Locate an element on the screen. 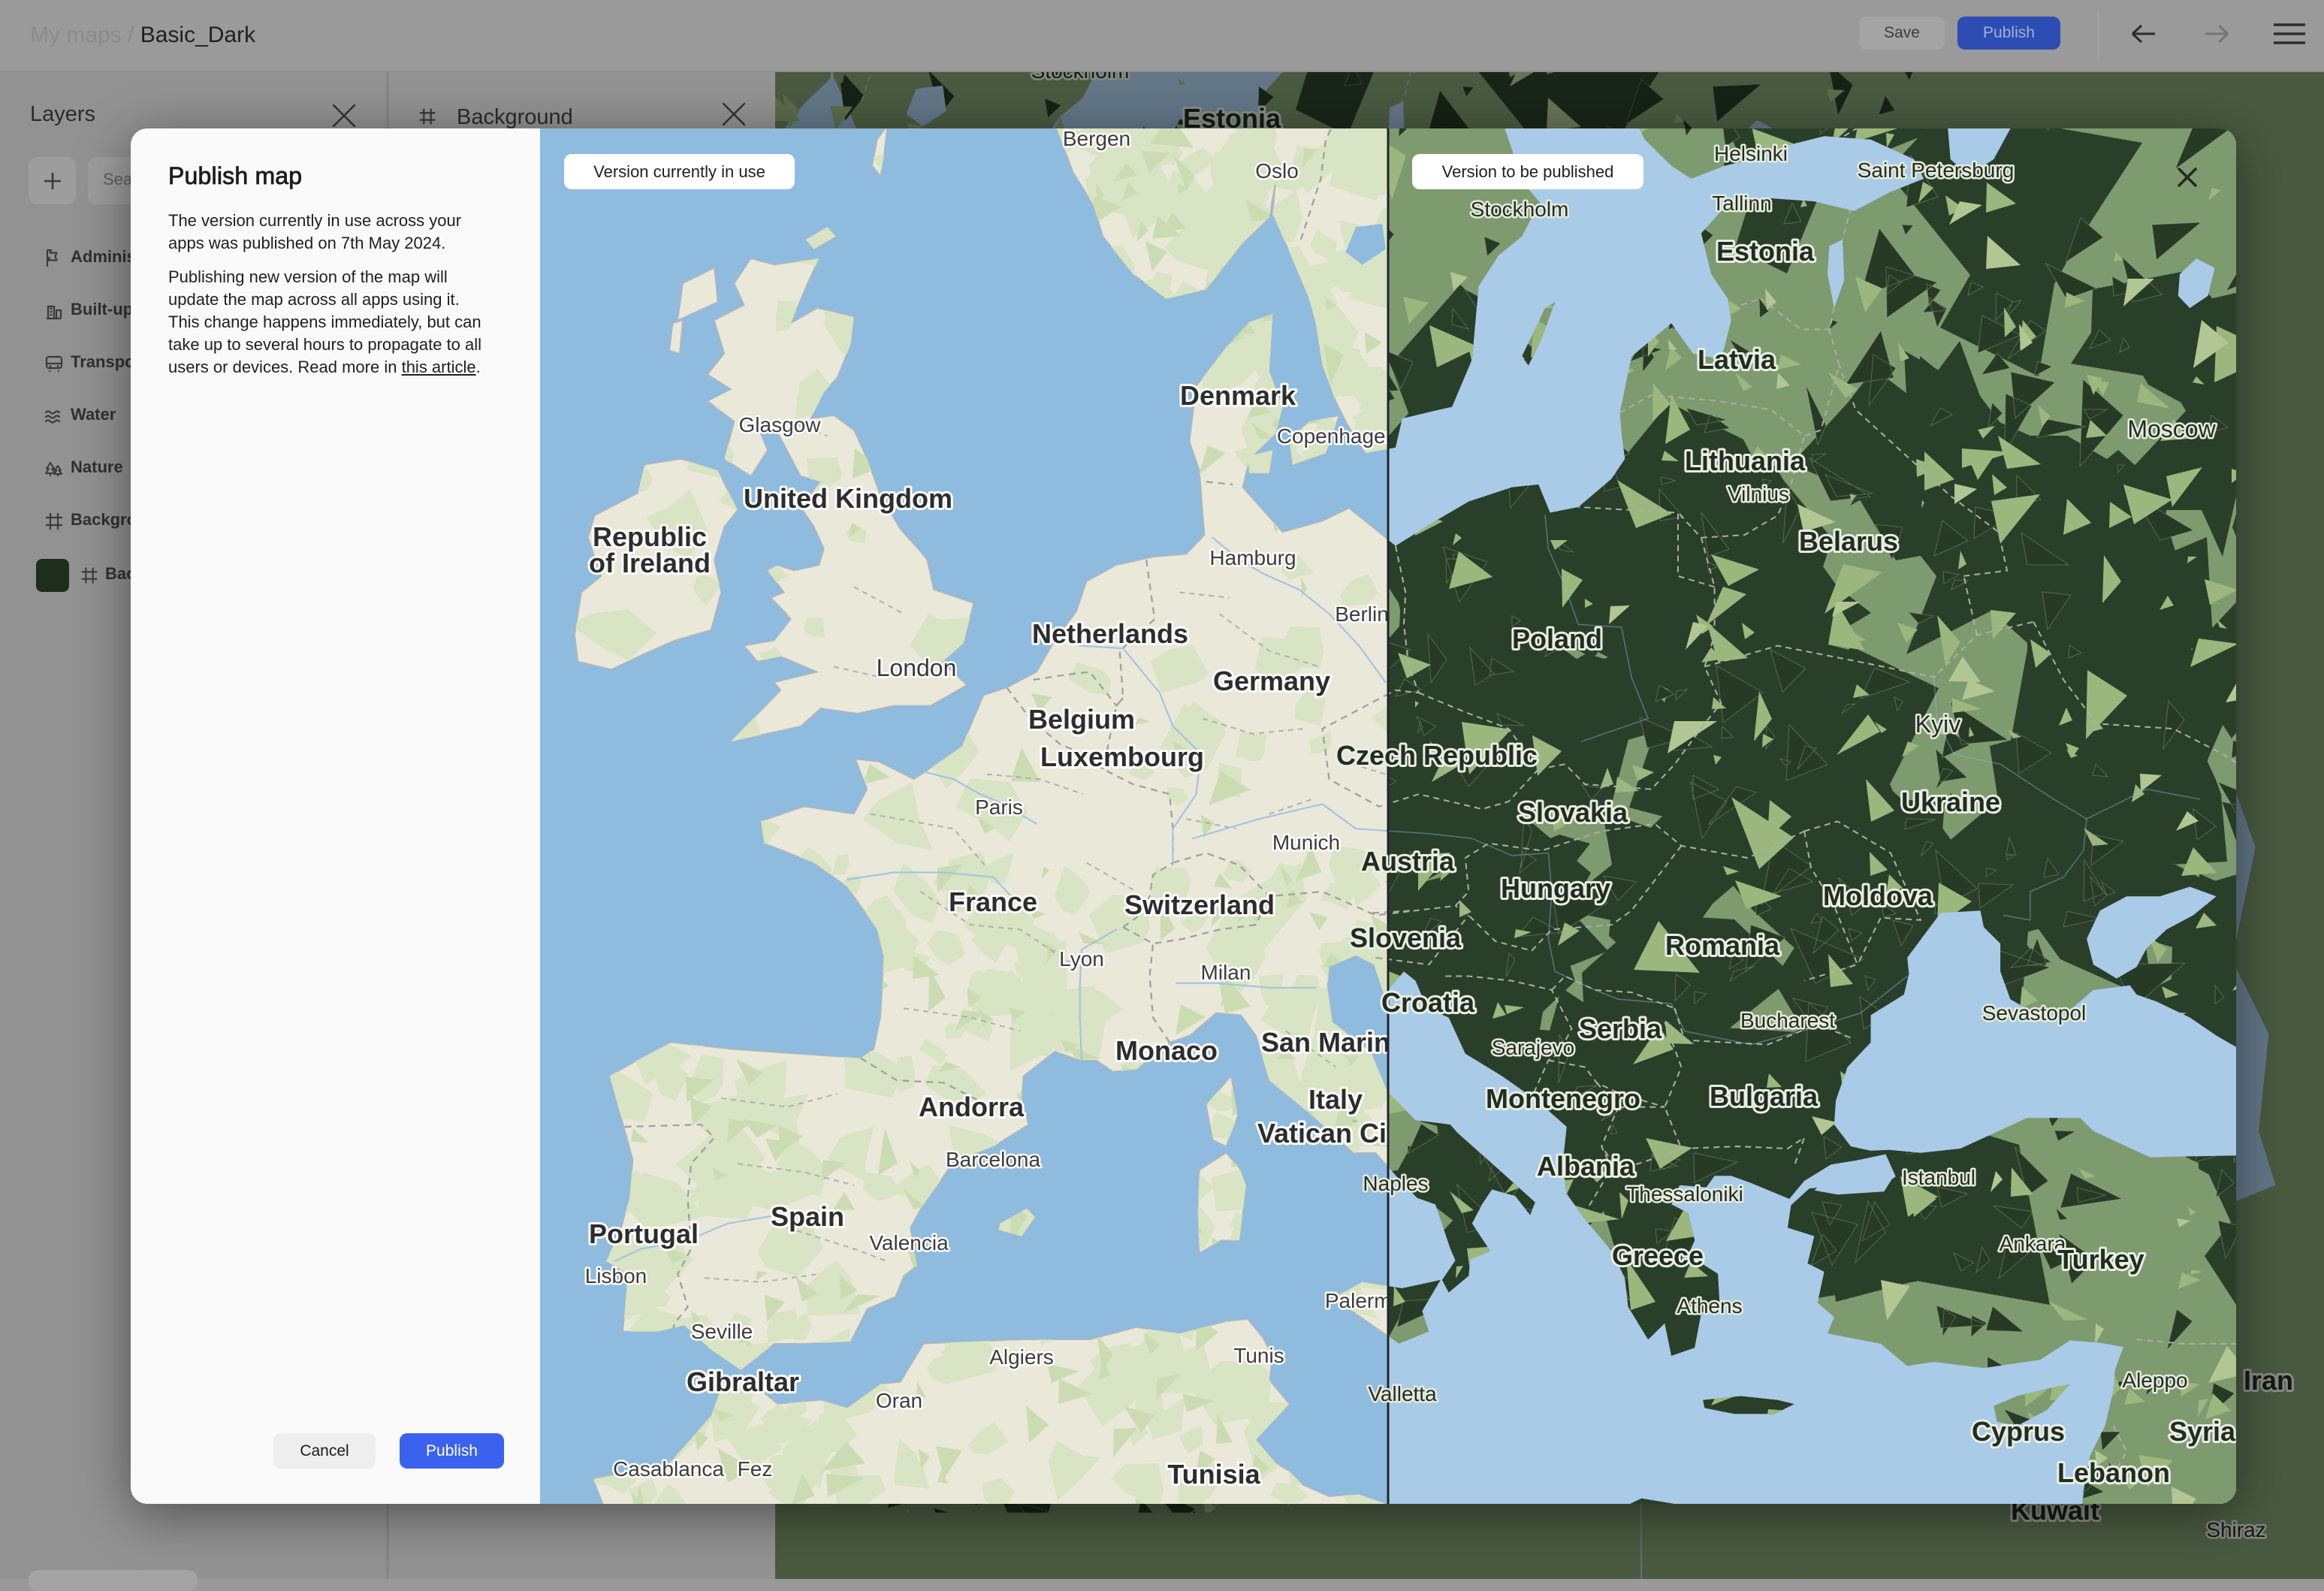  svg-text: Netherlands is located at coordinates (1110, 634).